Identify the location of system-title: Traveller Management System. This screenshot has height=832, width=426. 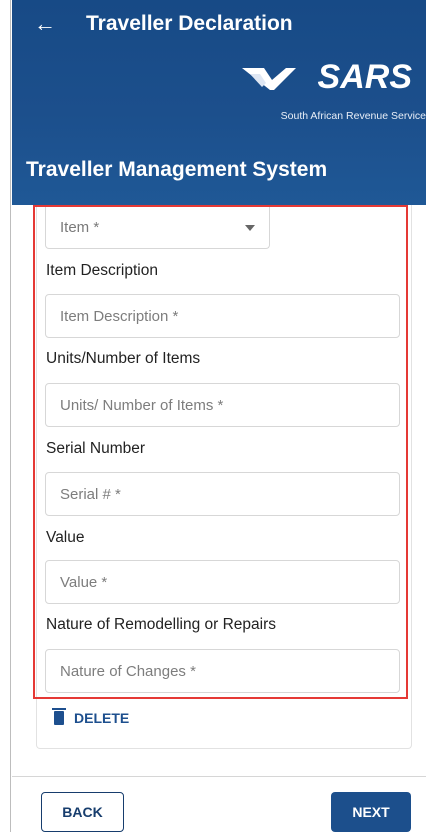
(177, 169).